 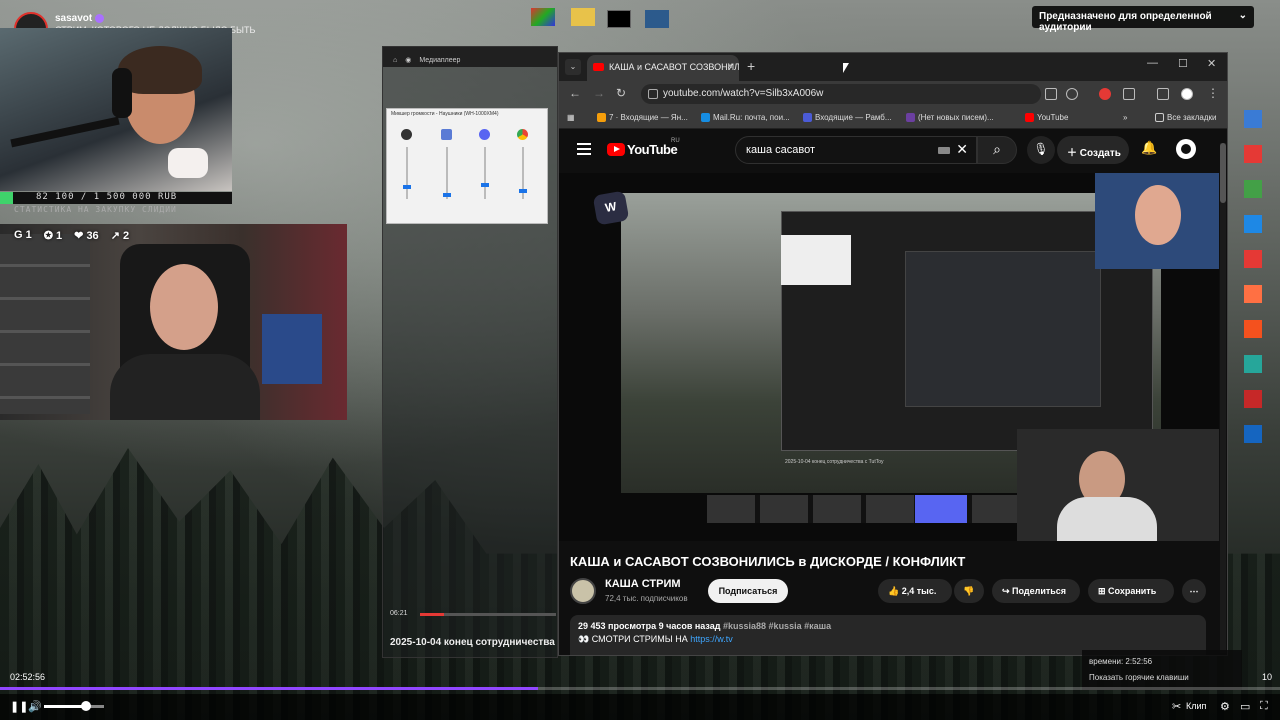 What do you see at coordinates (583, 591) in the screenshot?
I see `channel-avatar` at bounding box center [583, 591].